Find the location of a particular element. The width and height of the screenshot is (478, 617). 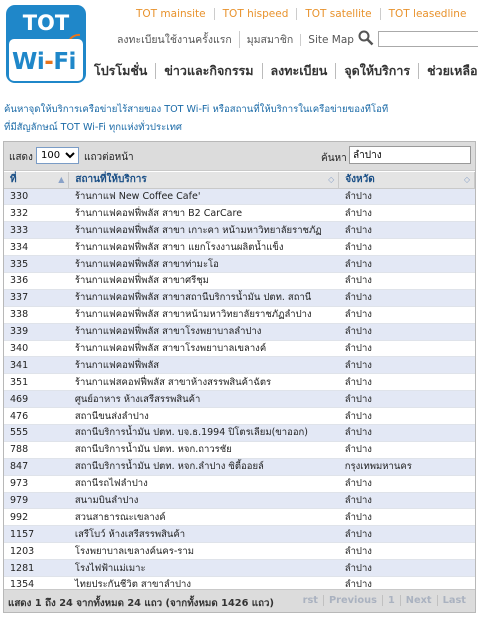

cell-location: สถานีรถไฟลำปาง is located at coordinates (203, 484).